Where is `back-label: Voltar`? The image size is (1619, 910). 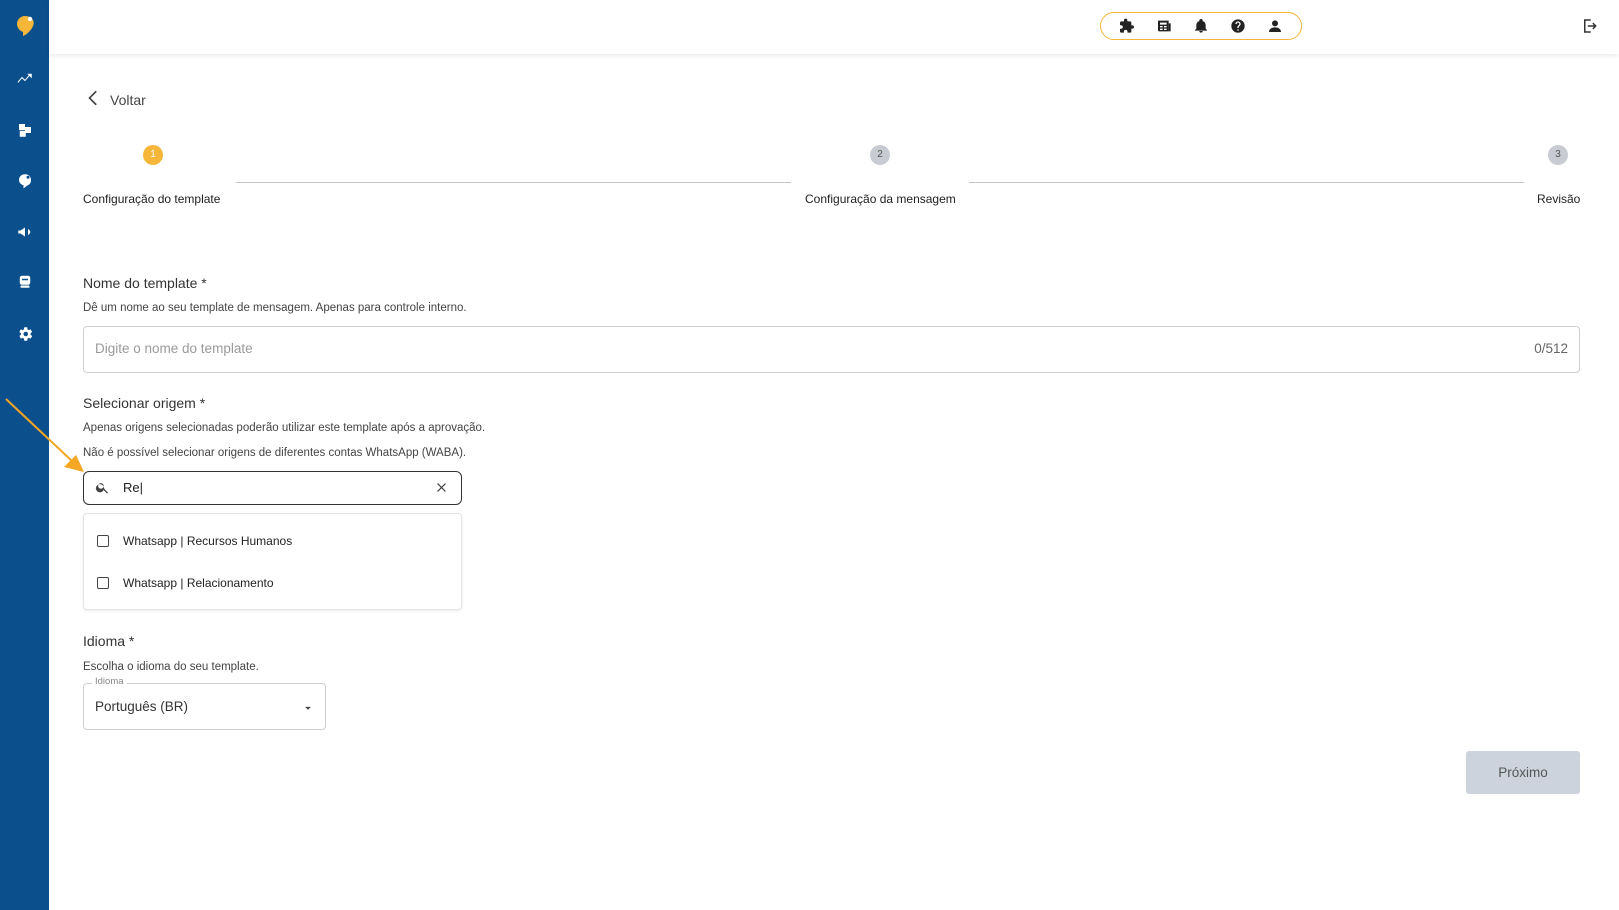 back-label: Voltar is located at coordinates (128, 100).